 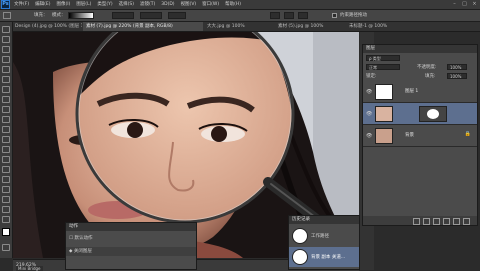 What do you see at coordinates (59, 15) in the screenshot?
I see `mode-label: 模式：` at bounding box center [59, 15].